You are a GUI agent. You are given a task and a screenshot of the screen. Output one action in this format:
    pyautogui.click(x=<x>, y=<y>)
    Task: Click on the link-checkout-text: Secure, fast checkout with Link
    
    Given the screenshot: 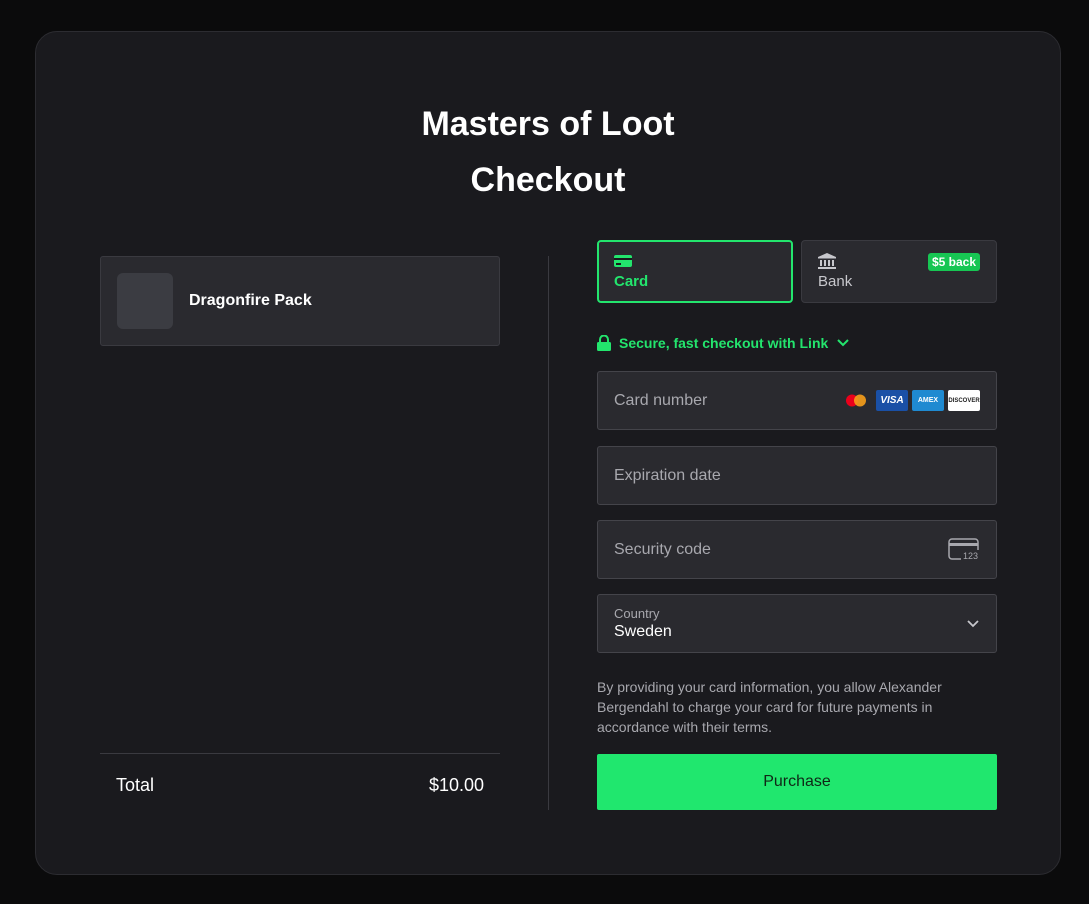 What is the action you would take?
    pyautogui.click(x=724, y=343)
    